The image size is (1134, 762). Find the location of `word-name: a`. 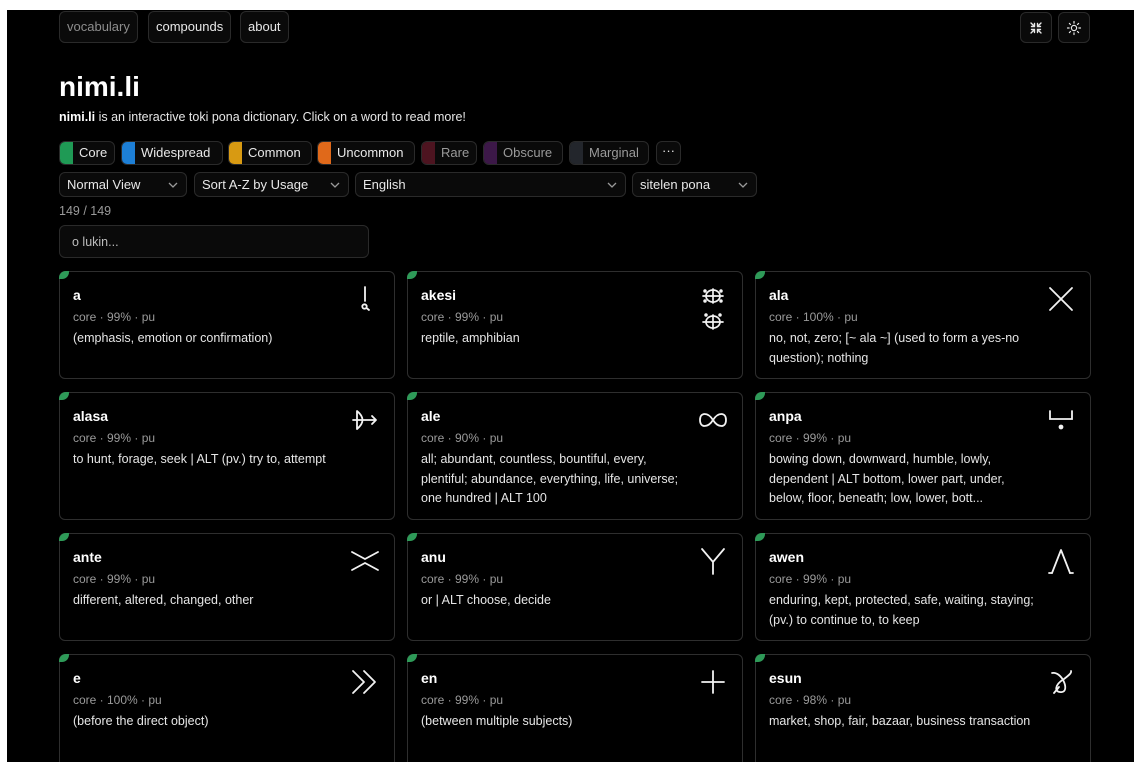

word-name: a is located at coordinates (77, 295).